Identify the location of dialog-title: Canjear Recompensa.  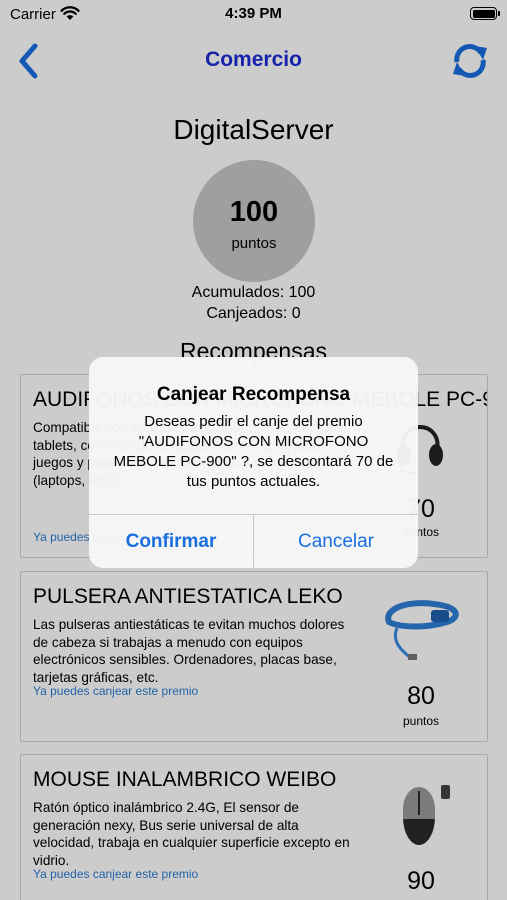
(253, 394).